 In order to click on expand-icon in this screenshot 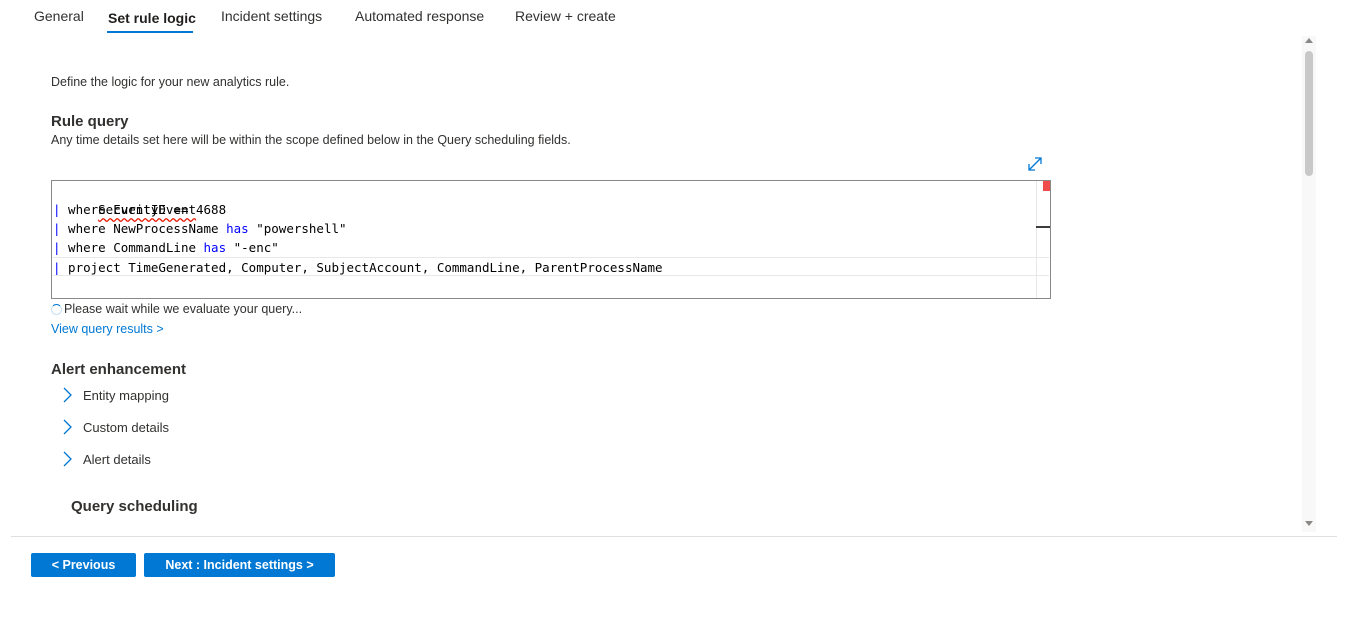, I will do `click(1035, 164)`.